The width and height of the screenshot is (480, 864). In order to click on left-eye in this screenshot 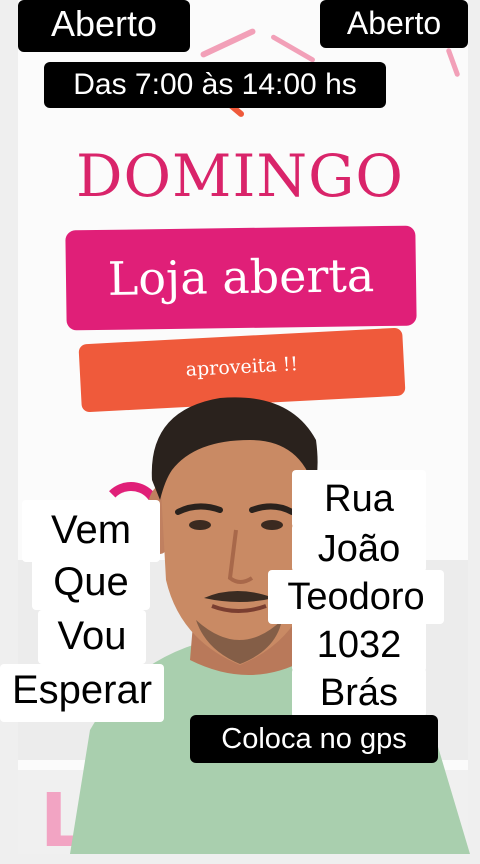, I will do `click(200, 525)`.